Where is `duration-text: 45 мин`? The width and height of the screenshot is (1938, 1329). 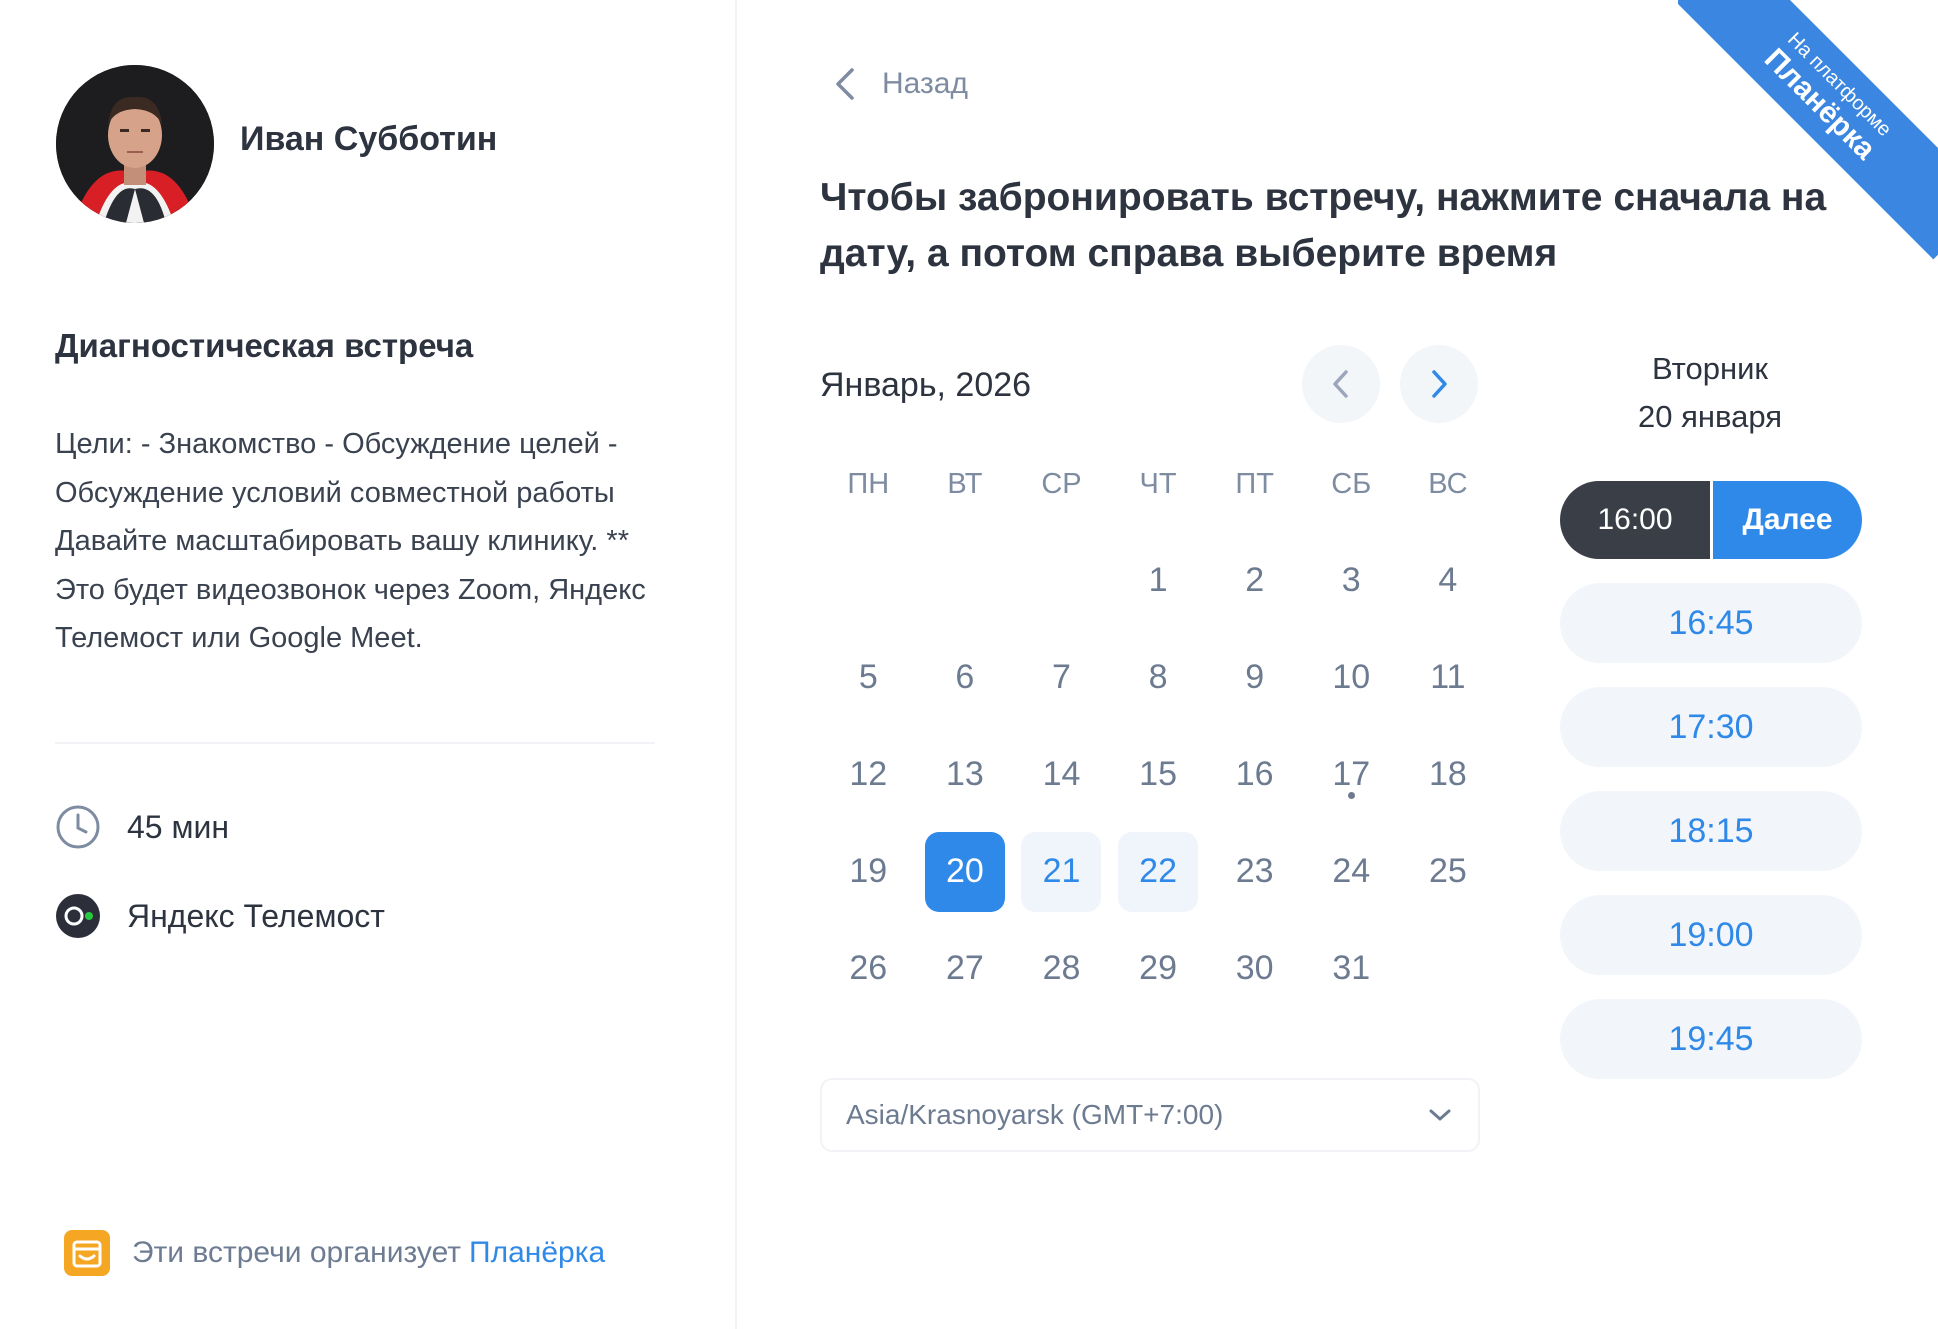 duration-text: 45 мин is located at coordinates (178, 826).